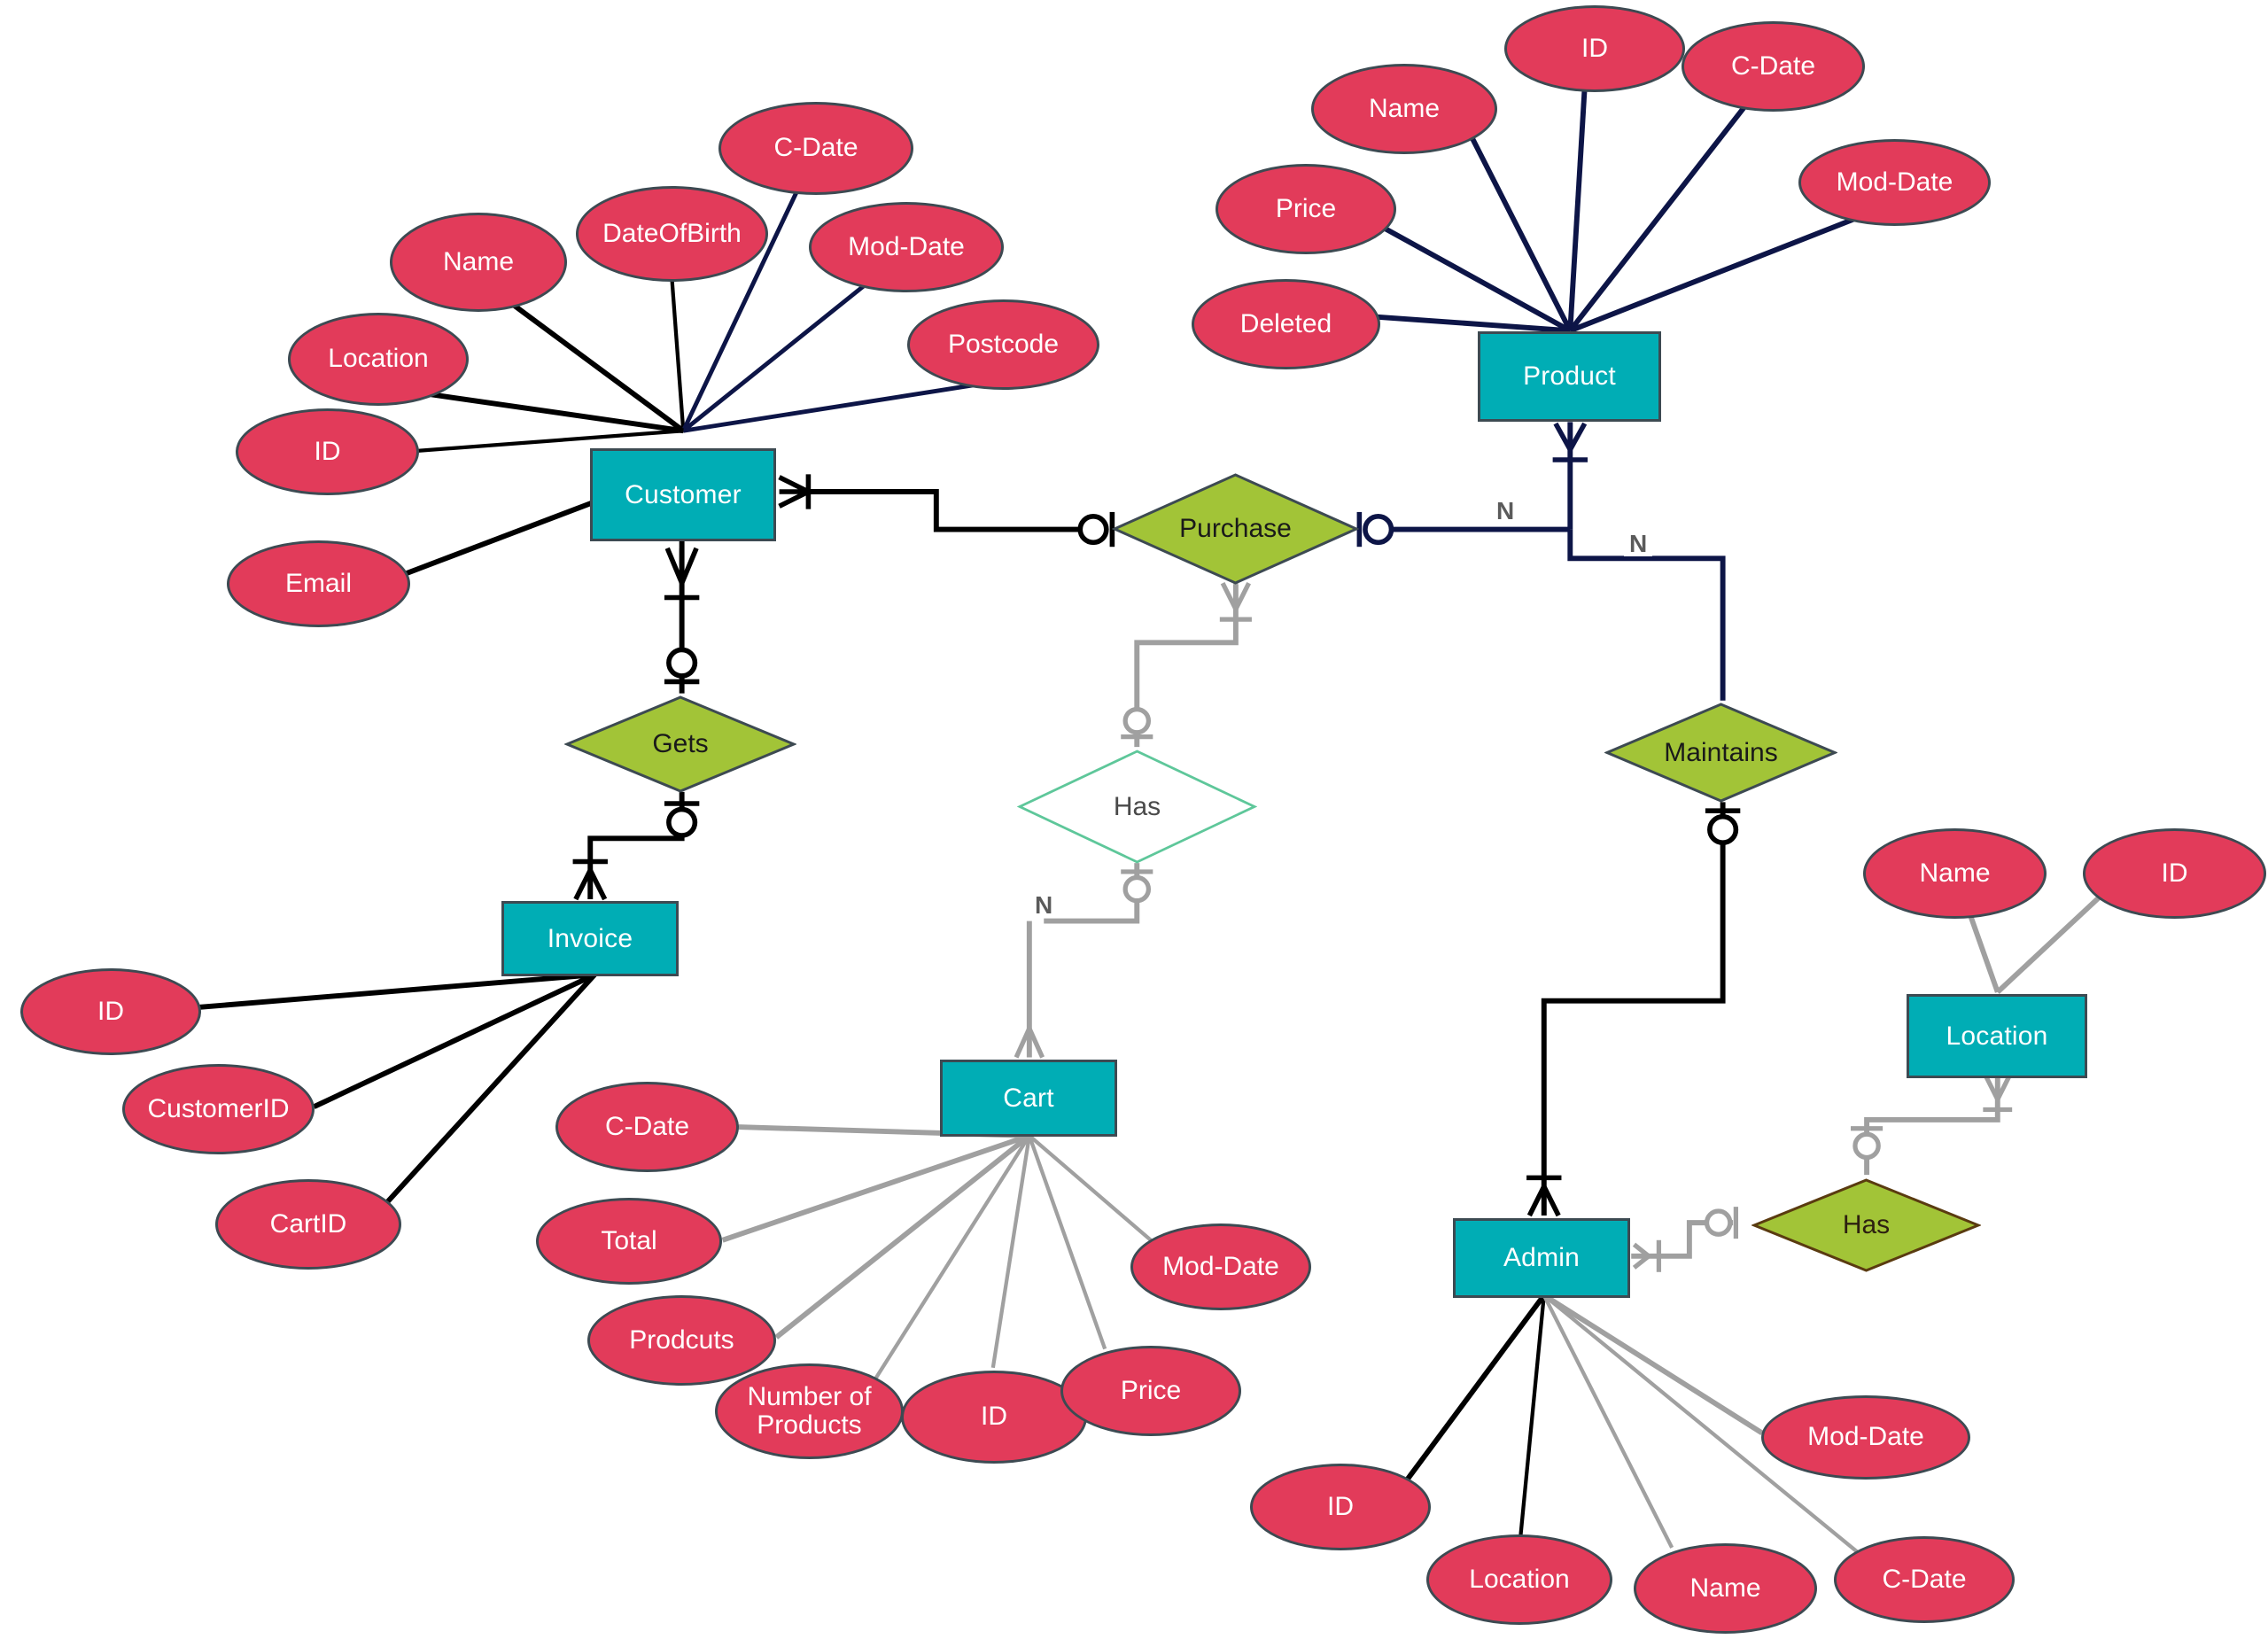  I want to click on relationship-maintains-label: Maintains, so click(1721, 752).